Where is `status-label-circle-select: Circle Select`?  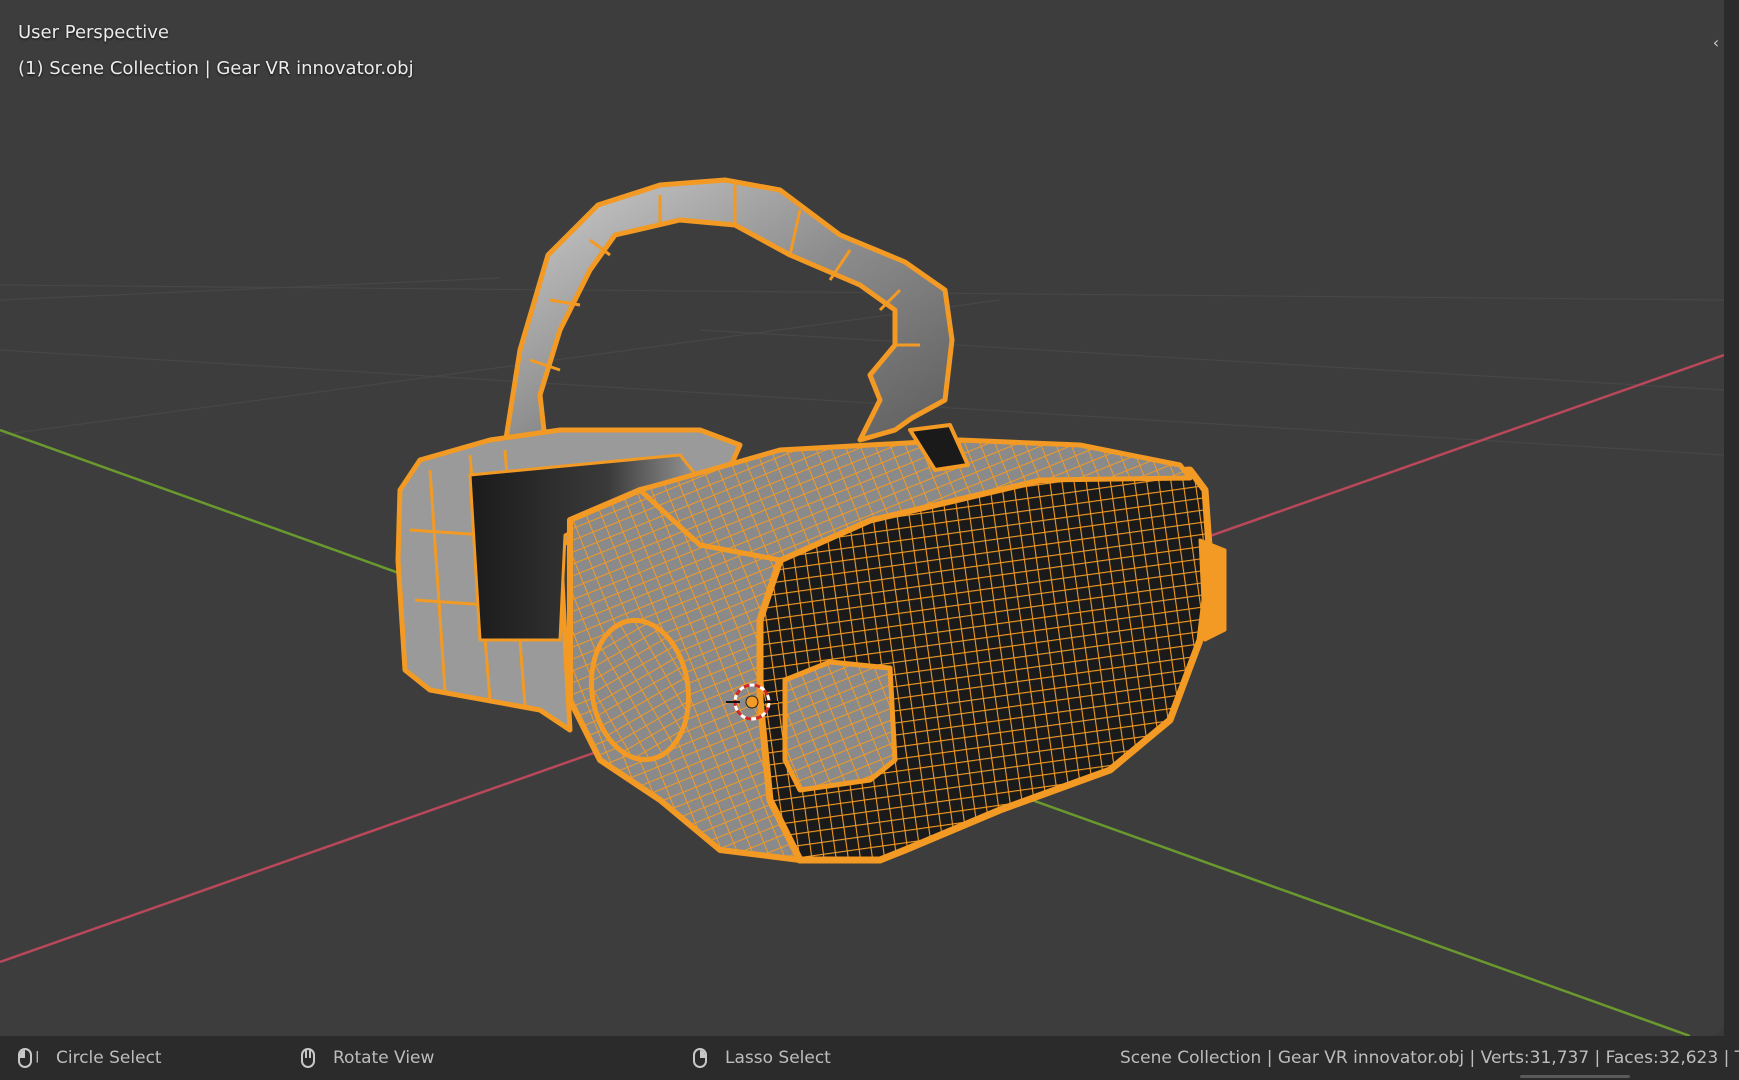 status-label-circle-select: Circle Select is located at coordinates (109, 1058).